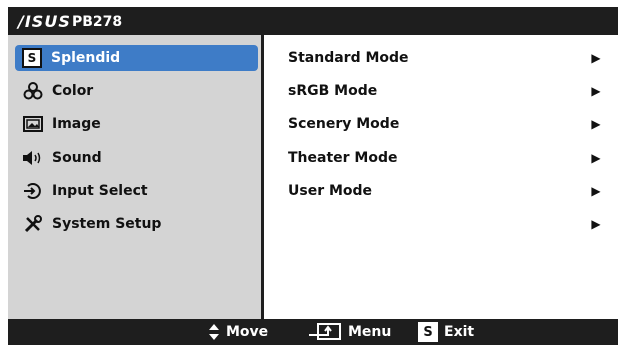  What do you see at coordinates (136, 124) in the screenshot?
I see `menu-item-image: Image` at bounding box center [136, 124].